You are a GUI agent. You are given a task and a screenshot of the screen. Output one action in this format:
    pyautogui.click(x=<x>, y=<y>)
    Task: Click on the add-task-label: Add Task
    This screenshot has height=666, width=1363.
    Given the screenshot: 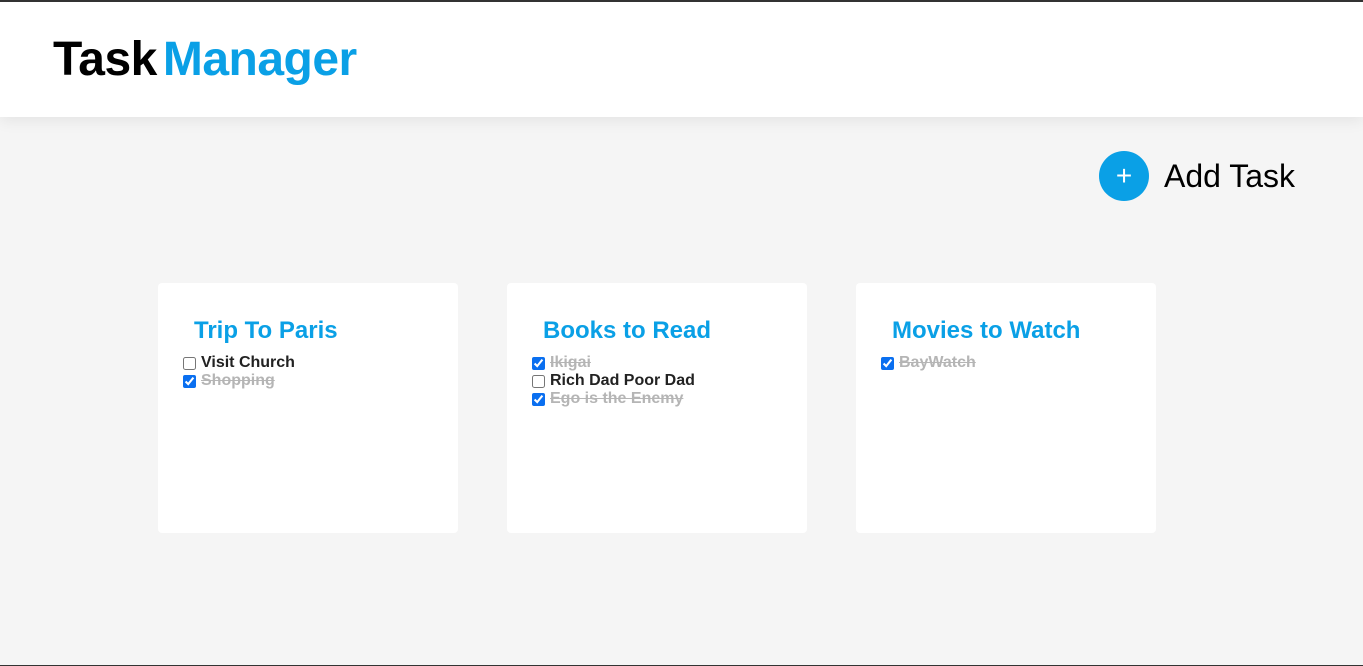 What is the action you would take?
    pyautogui.click(x=1229, y=176)
    